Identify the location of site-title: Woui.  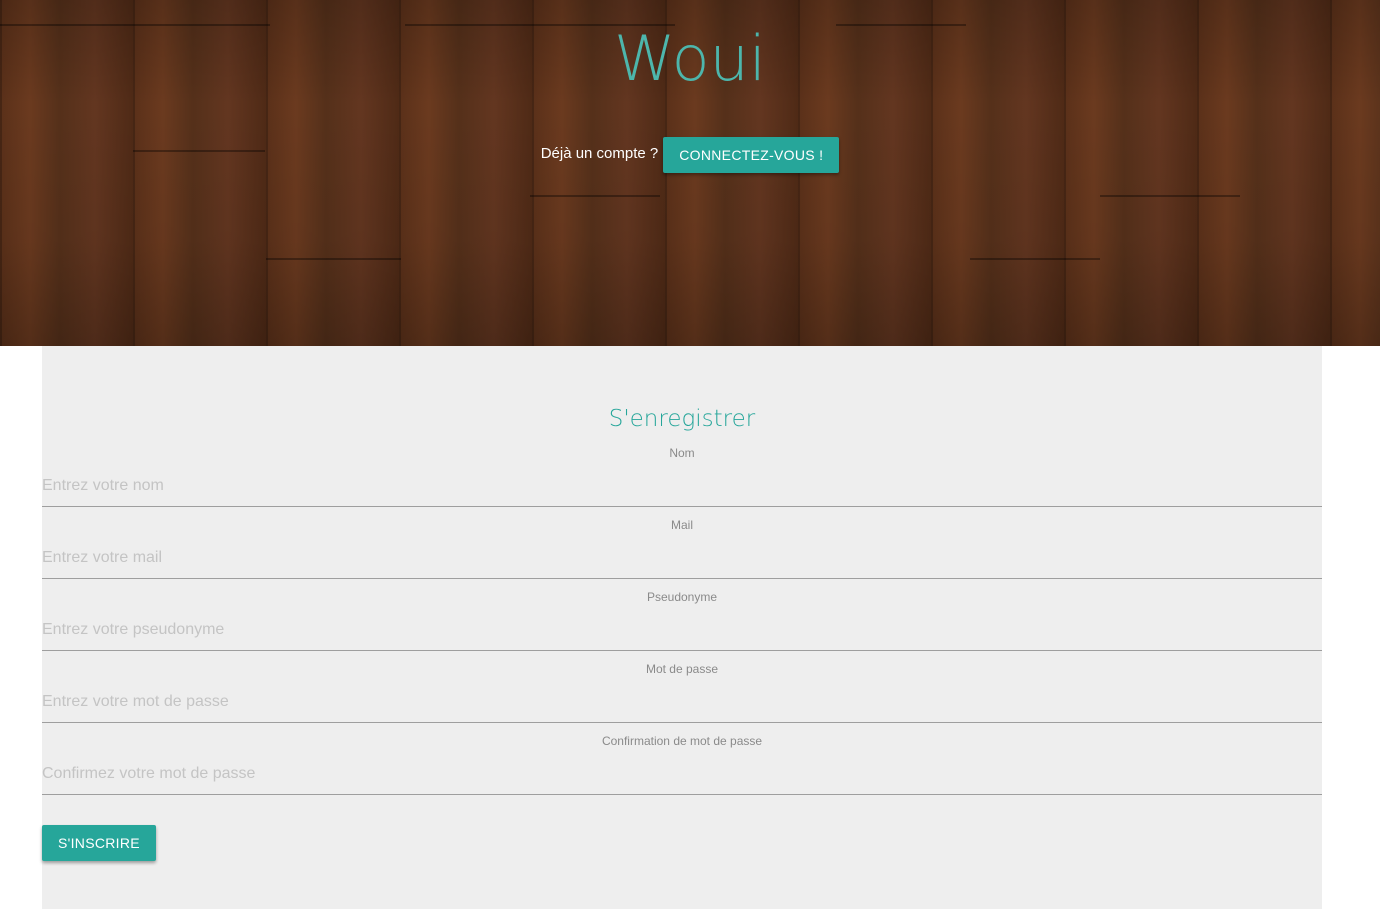
(690, 58).